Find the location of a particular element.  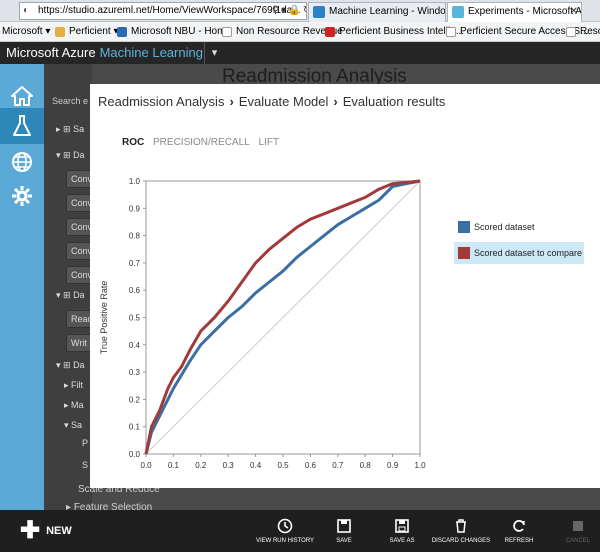

x-tick-label: 0.9 is located at coordinates (393, 465).